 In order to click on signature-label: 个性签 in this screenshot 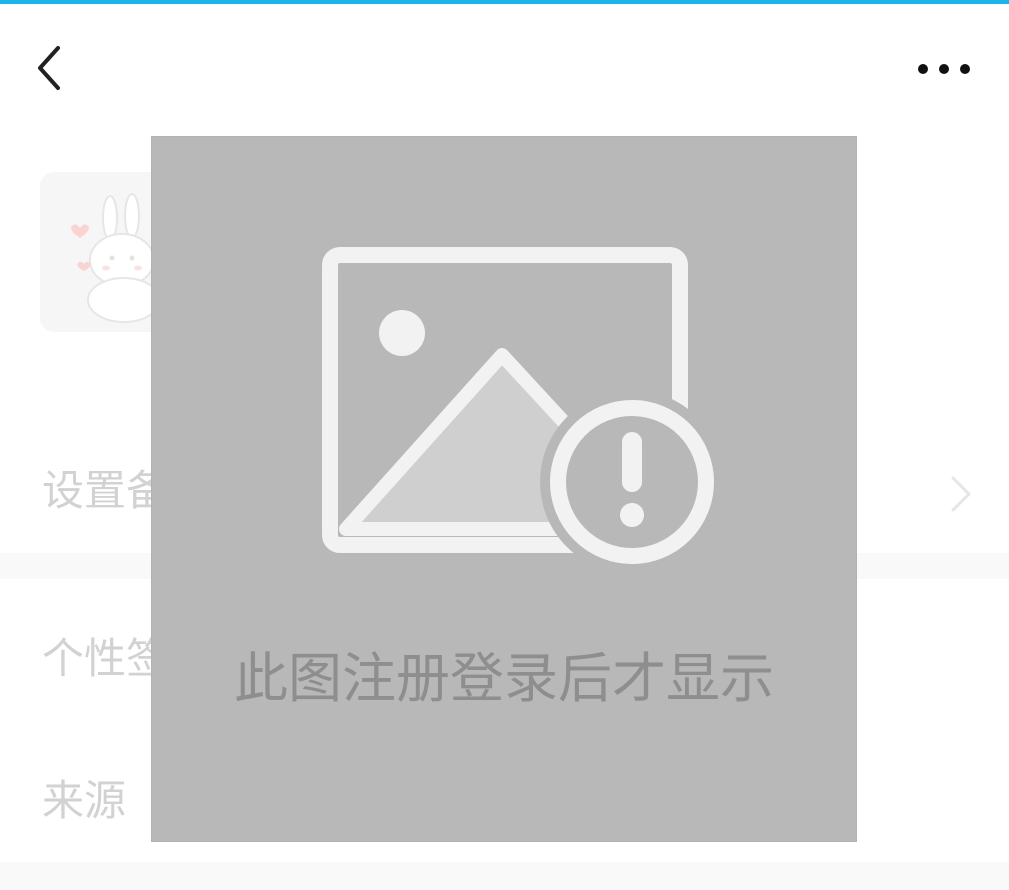, I will do `click(105, 658)`.